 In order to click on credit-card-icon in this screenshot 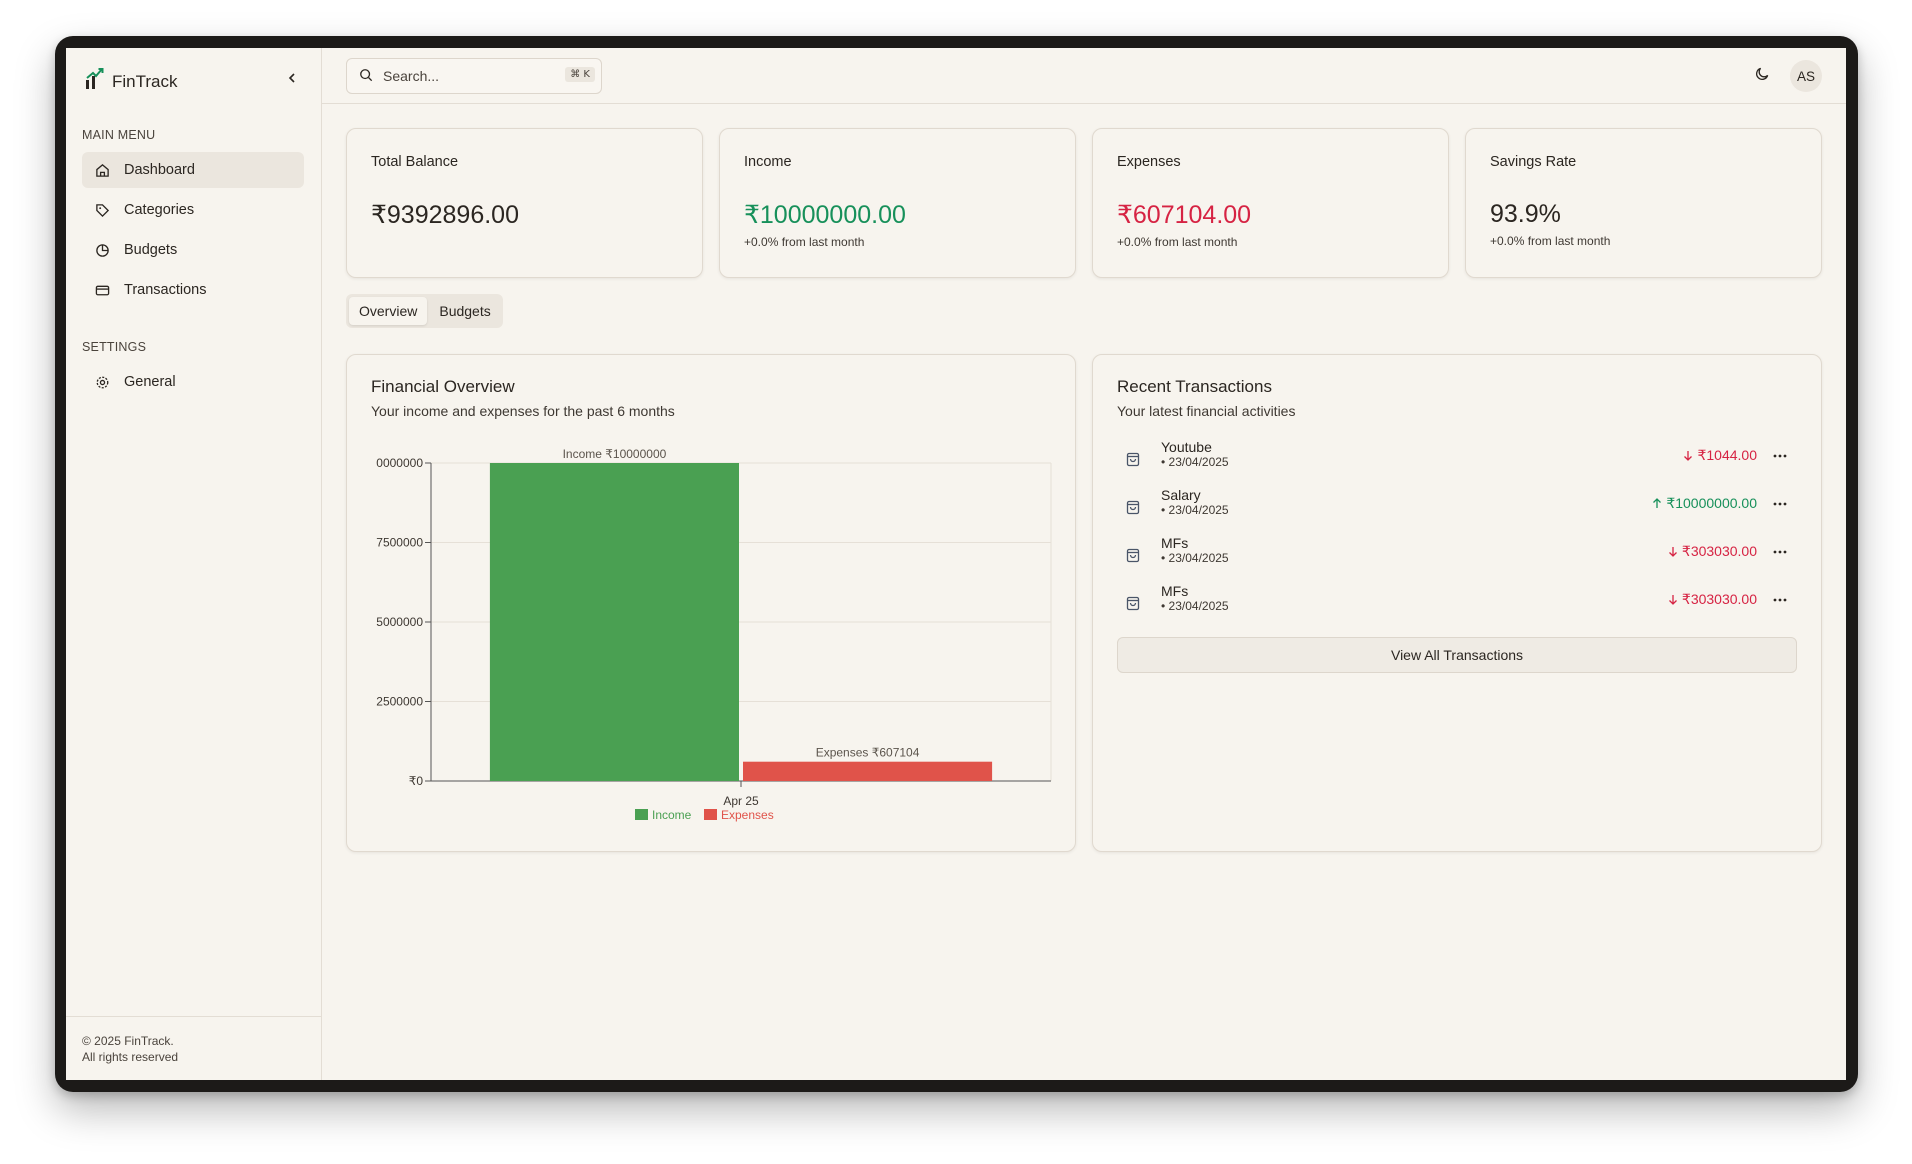, I will do `click(102, 290)`.